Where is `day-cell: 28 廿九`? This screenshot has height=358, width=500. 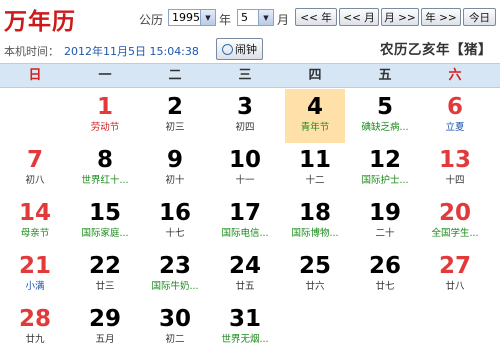 day-cell: 28 廿九 is located at coordinates (35, 328).